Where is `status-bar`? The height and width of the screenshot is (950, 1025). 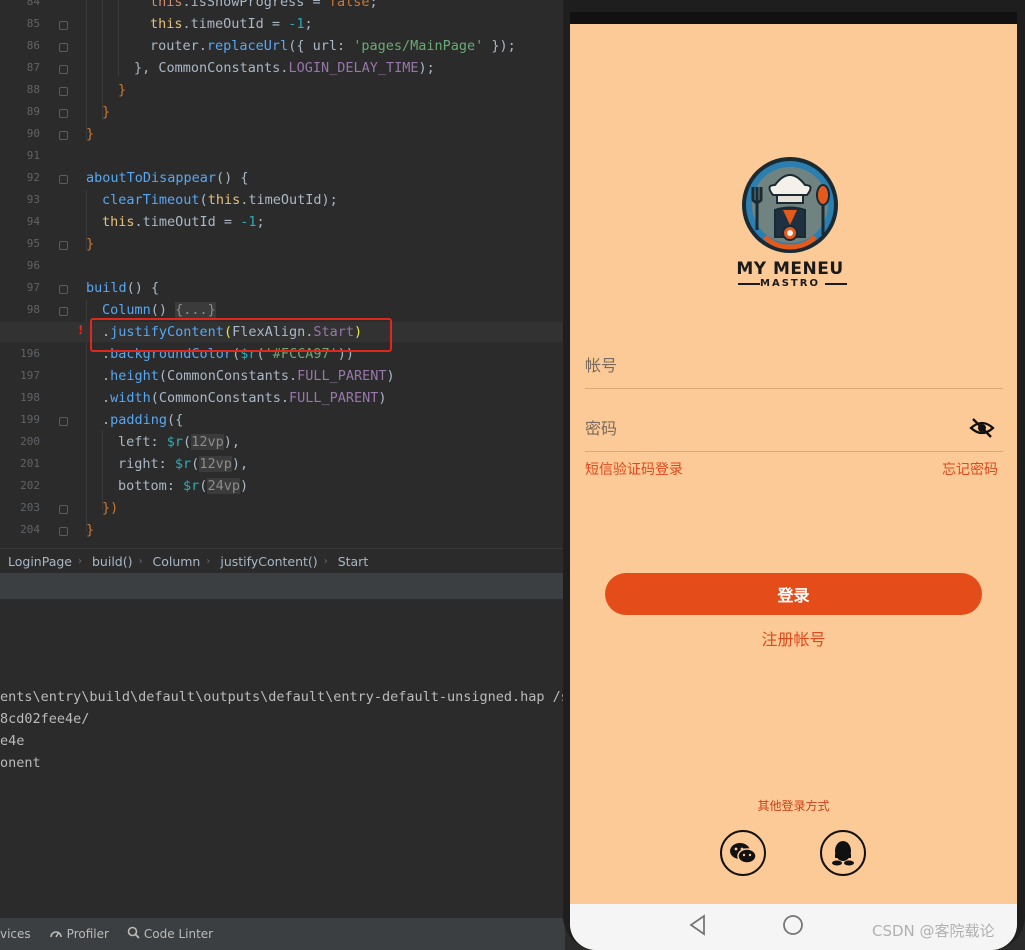
status-bar is located at coordinates (793, 18).